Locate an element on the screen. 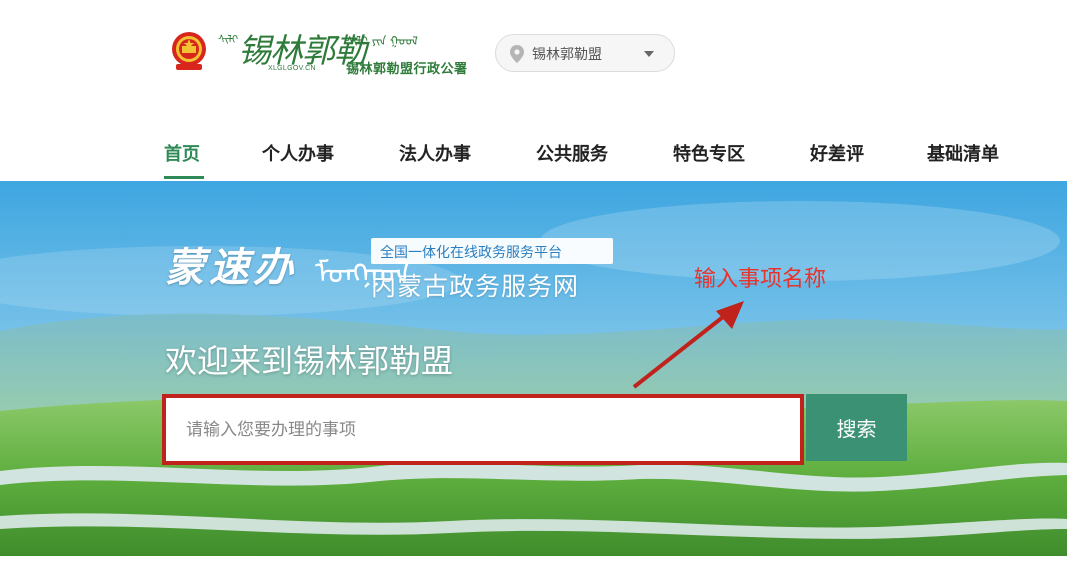 Image resolution: width=1067 pixels, height=574 pixels. logo-mongolian-left: ᠰᠢᠯᠢ is located at coordinates (228, 39).